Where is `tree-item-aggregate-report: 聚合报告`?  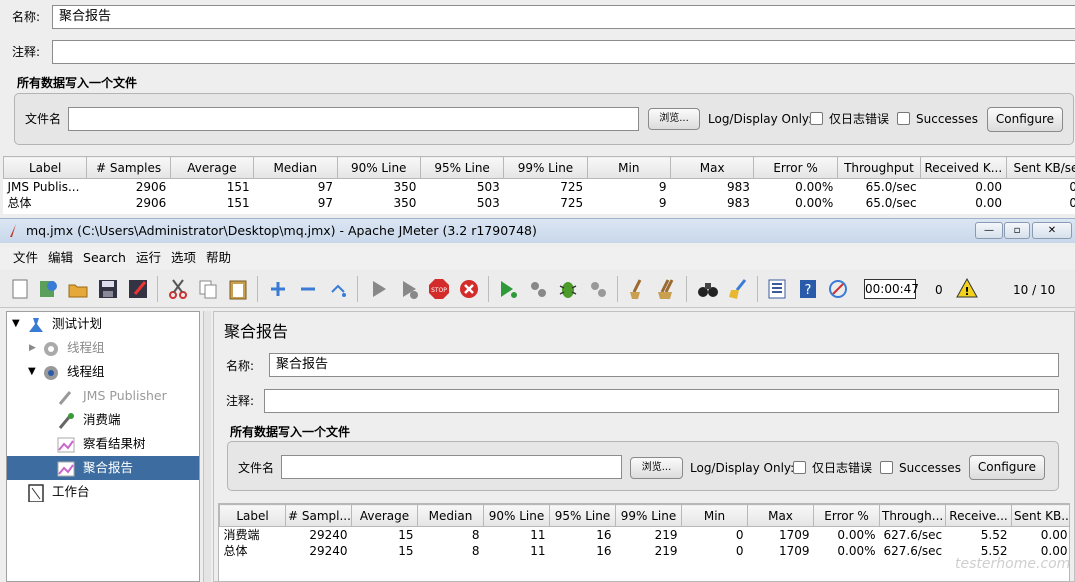
tree-item-aggregate-report: 聚合报告 is located at coordinates (103, 468).